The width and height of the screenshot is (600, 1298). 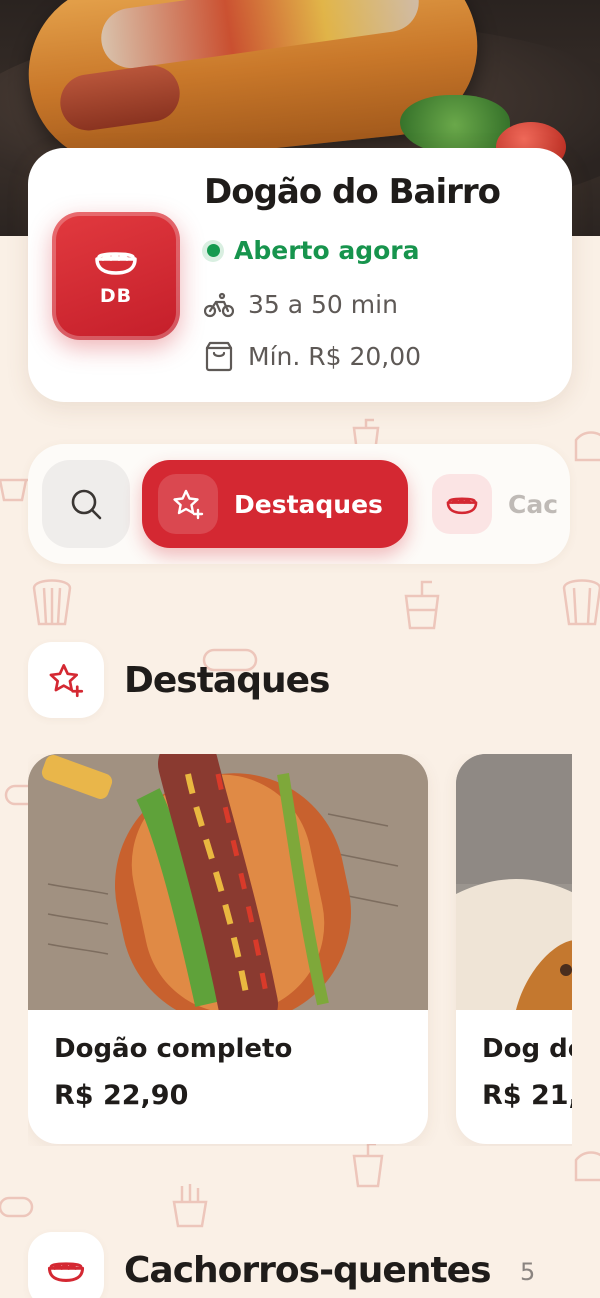 What do you see at coordinates (352, 192) in the screenshot?
I see `store-name: Dogão do Bairro` at bounding box center [352, 192].